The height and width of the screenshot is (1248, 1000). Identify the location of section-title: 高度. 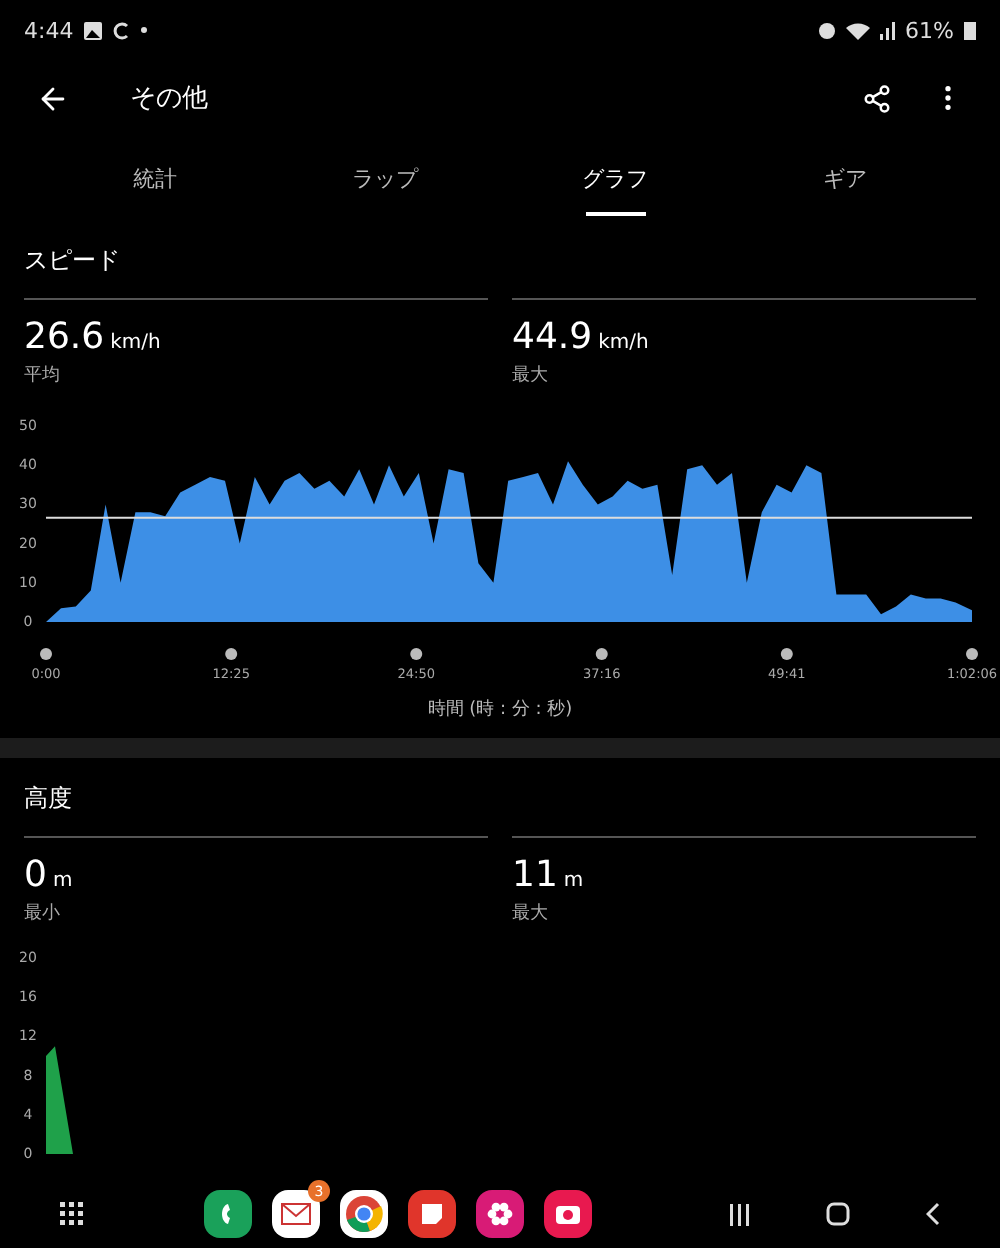
(48, 799).